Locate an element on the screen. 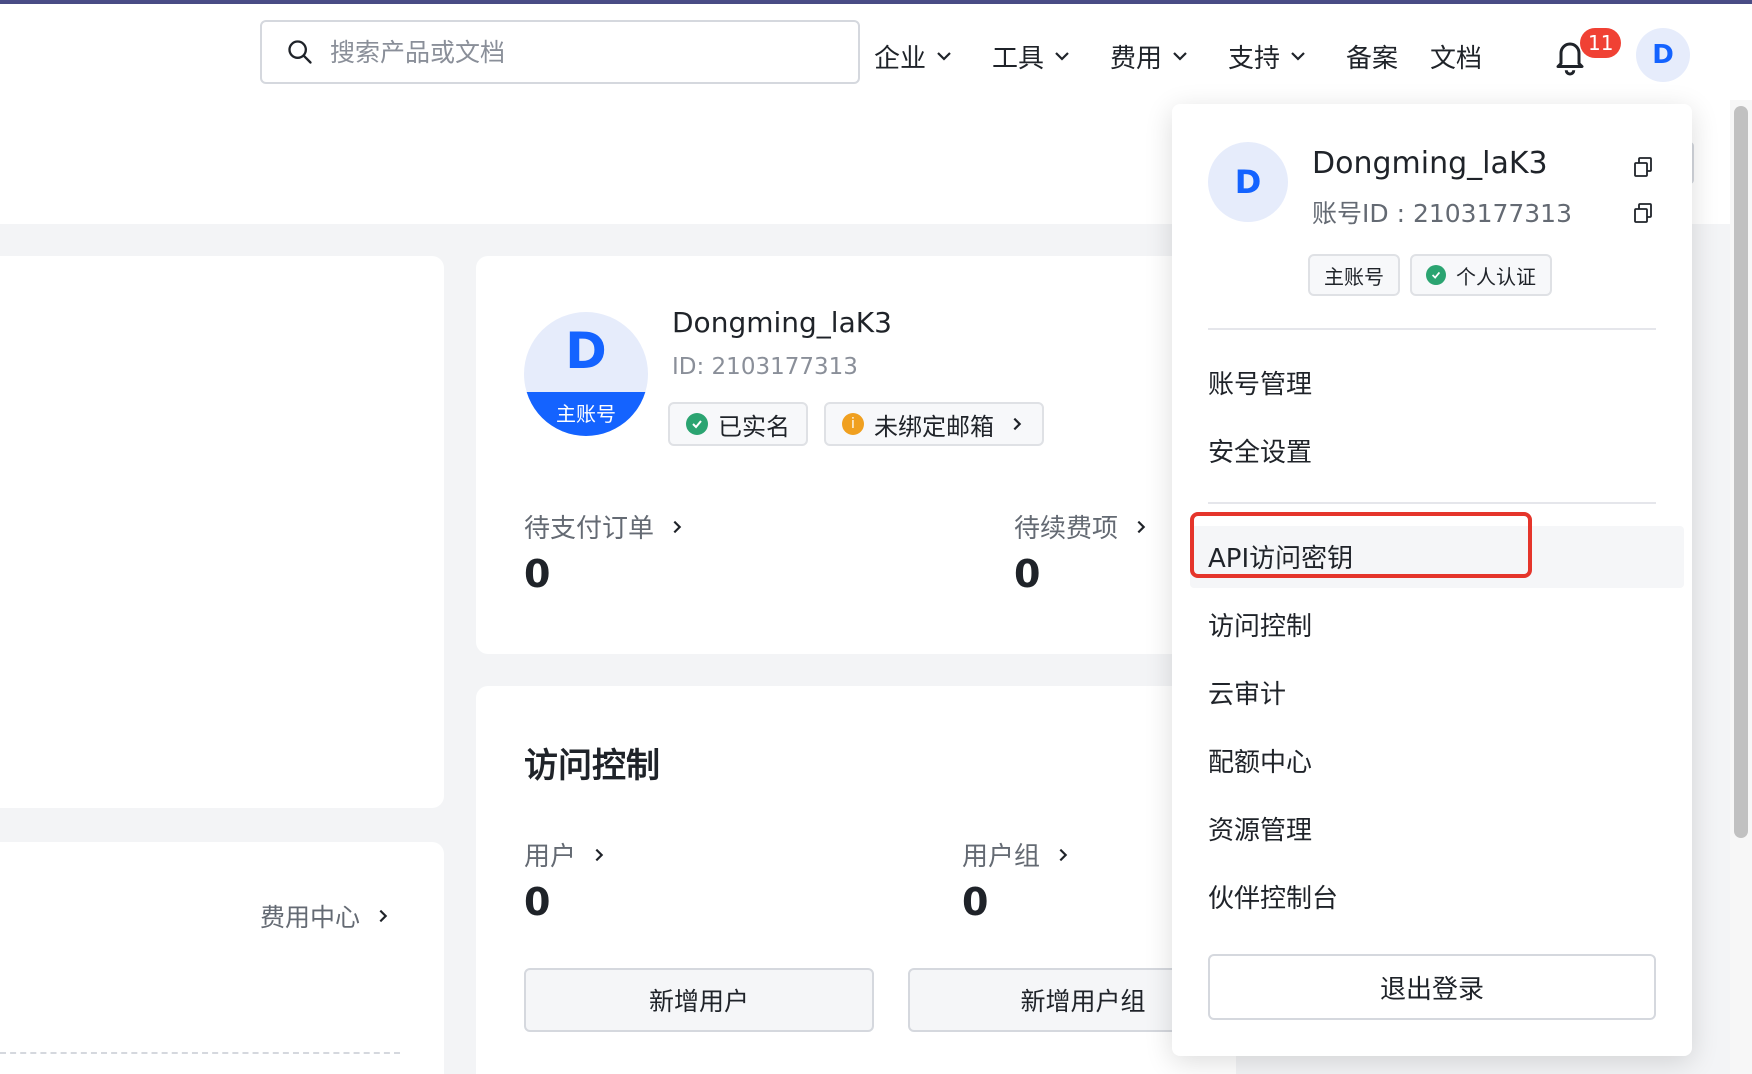 The image size is (1752, 1074). fee-center-link: 费用中心 is located at coordinates (326, 916).